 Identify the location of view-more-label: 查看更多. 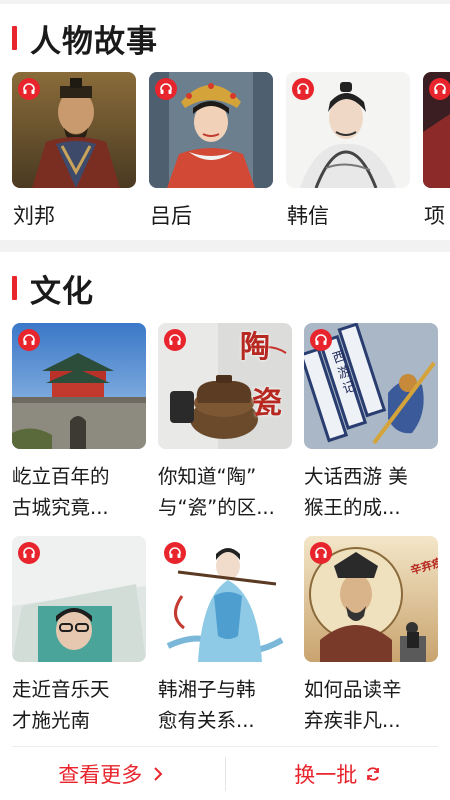
(100, 774).